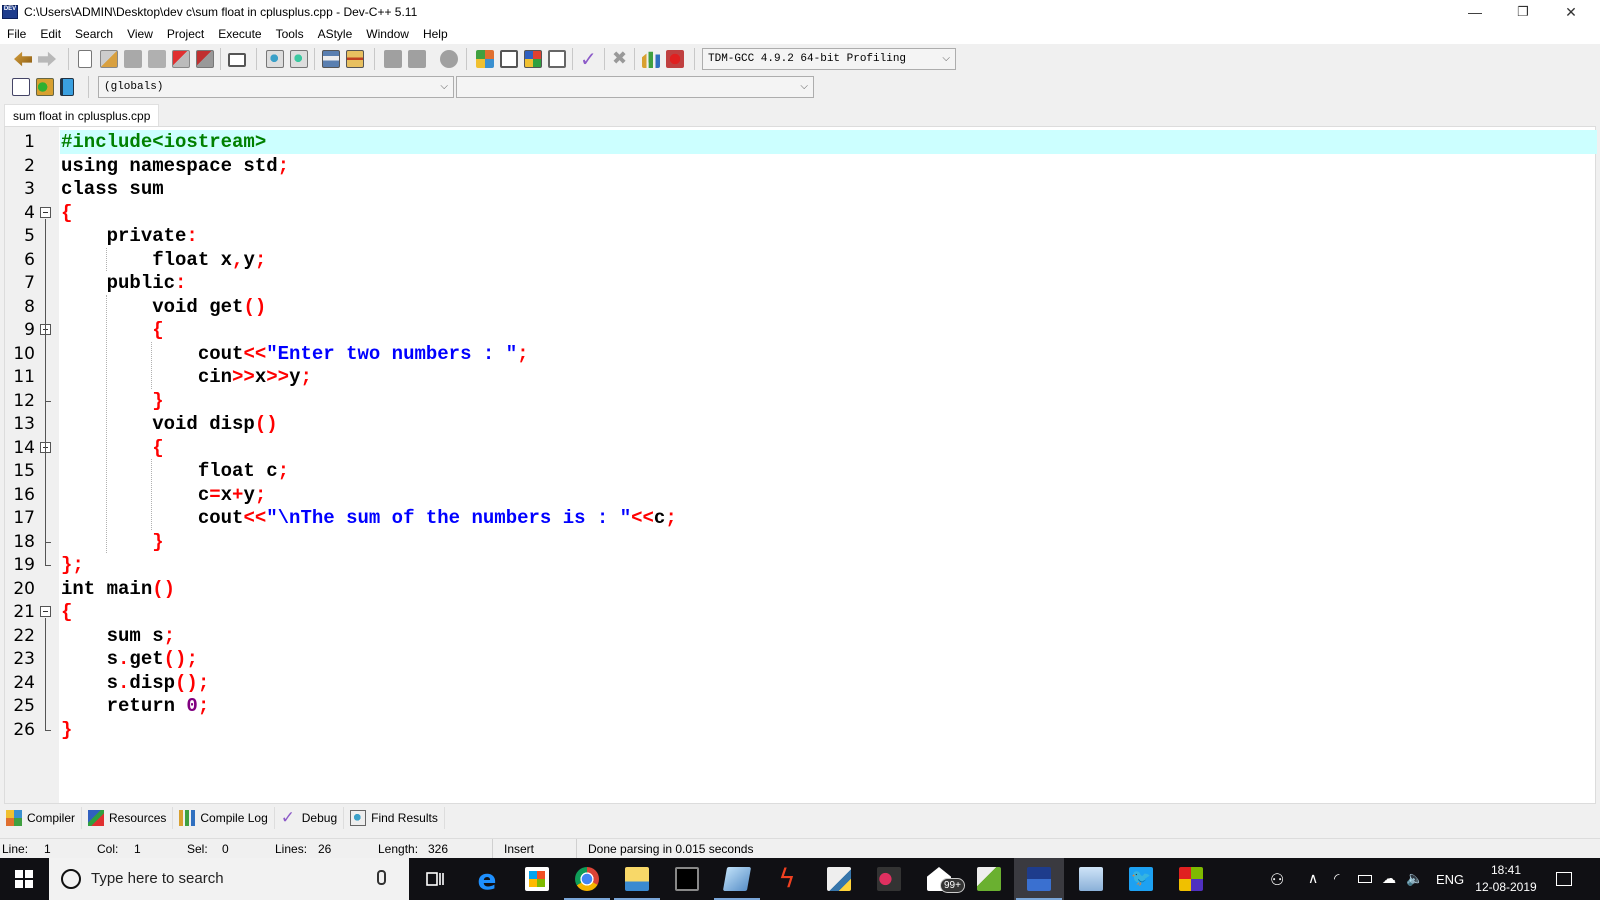 The width and height of the screenshot is (1600, 900). What do you see at coordinates (651, 59) in the screenshot?
I see `profile-icon` at bounding box center [651, 59].